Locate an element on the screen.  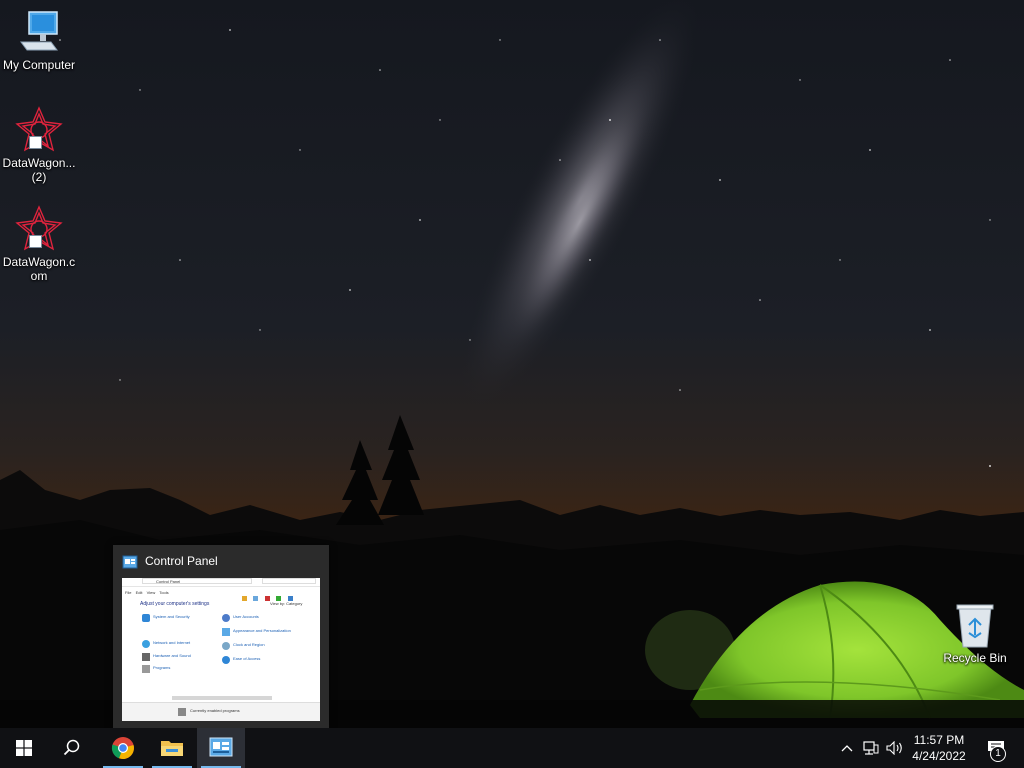
show-hidden-icons-button is located at coordinates (847, 748).